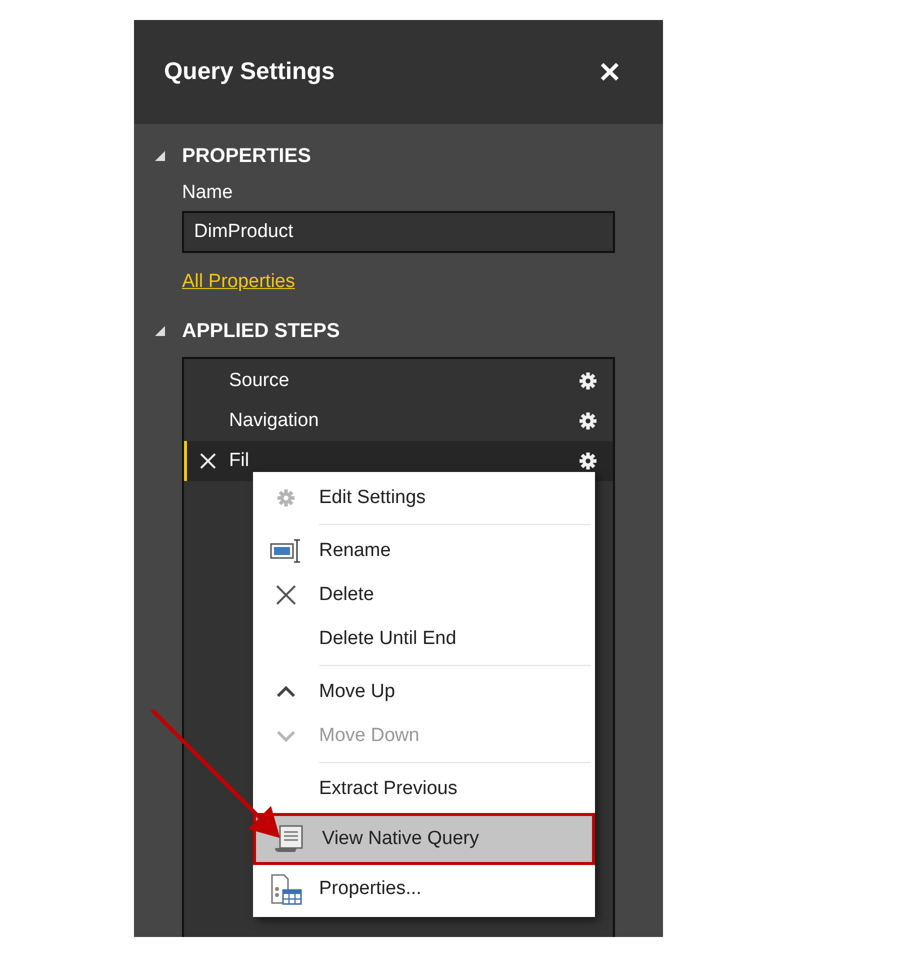  What do you see at coordinates (424, 551) in the screenshot?
I see `menu-item: Rename` at bounding box center [424, 551].